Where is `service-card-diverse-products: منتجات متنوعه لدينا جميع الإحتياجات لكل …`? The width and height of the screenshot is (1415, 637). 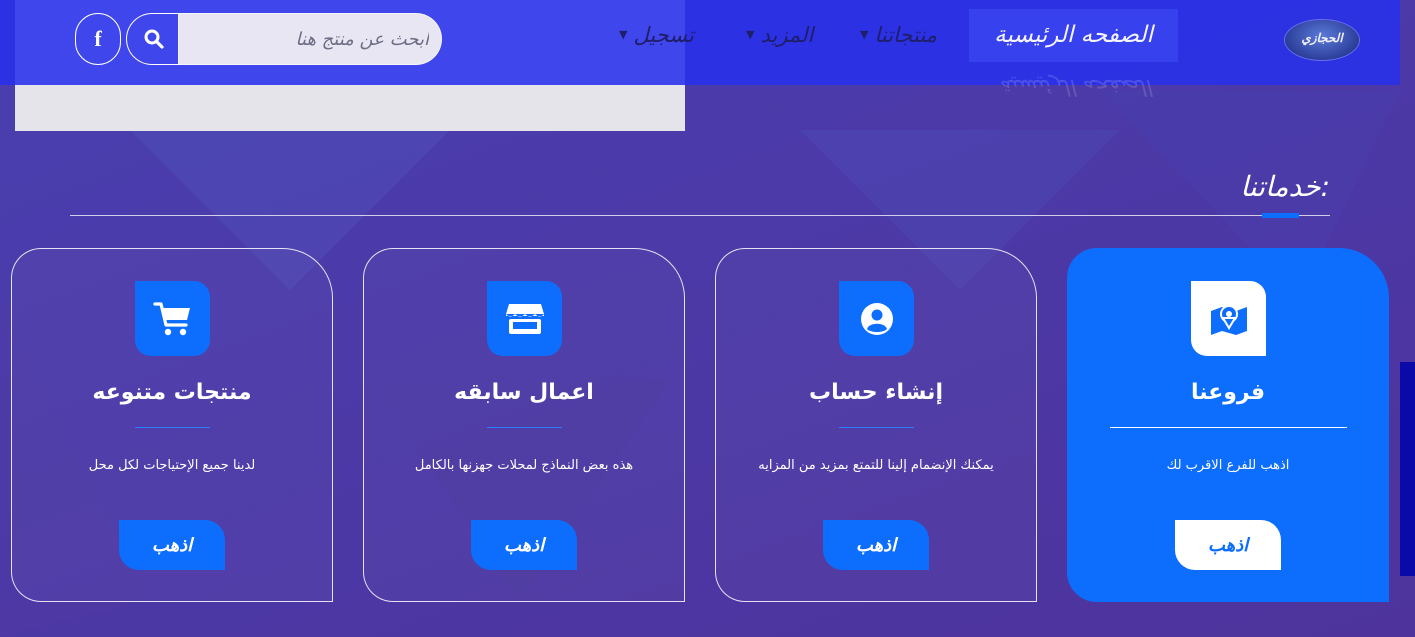
service-card-diverse-products: منتجات متنوعه لدينا جميع الإحتياجات لكل … is located at coordinates (172, 425).